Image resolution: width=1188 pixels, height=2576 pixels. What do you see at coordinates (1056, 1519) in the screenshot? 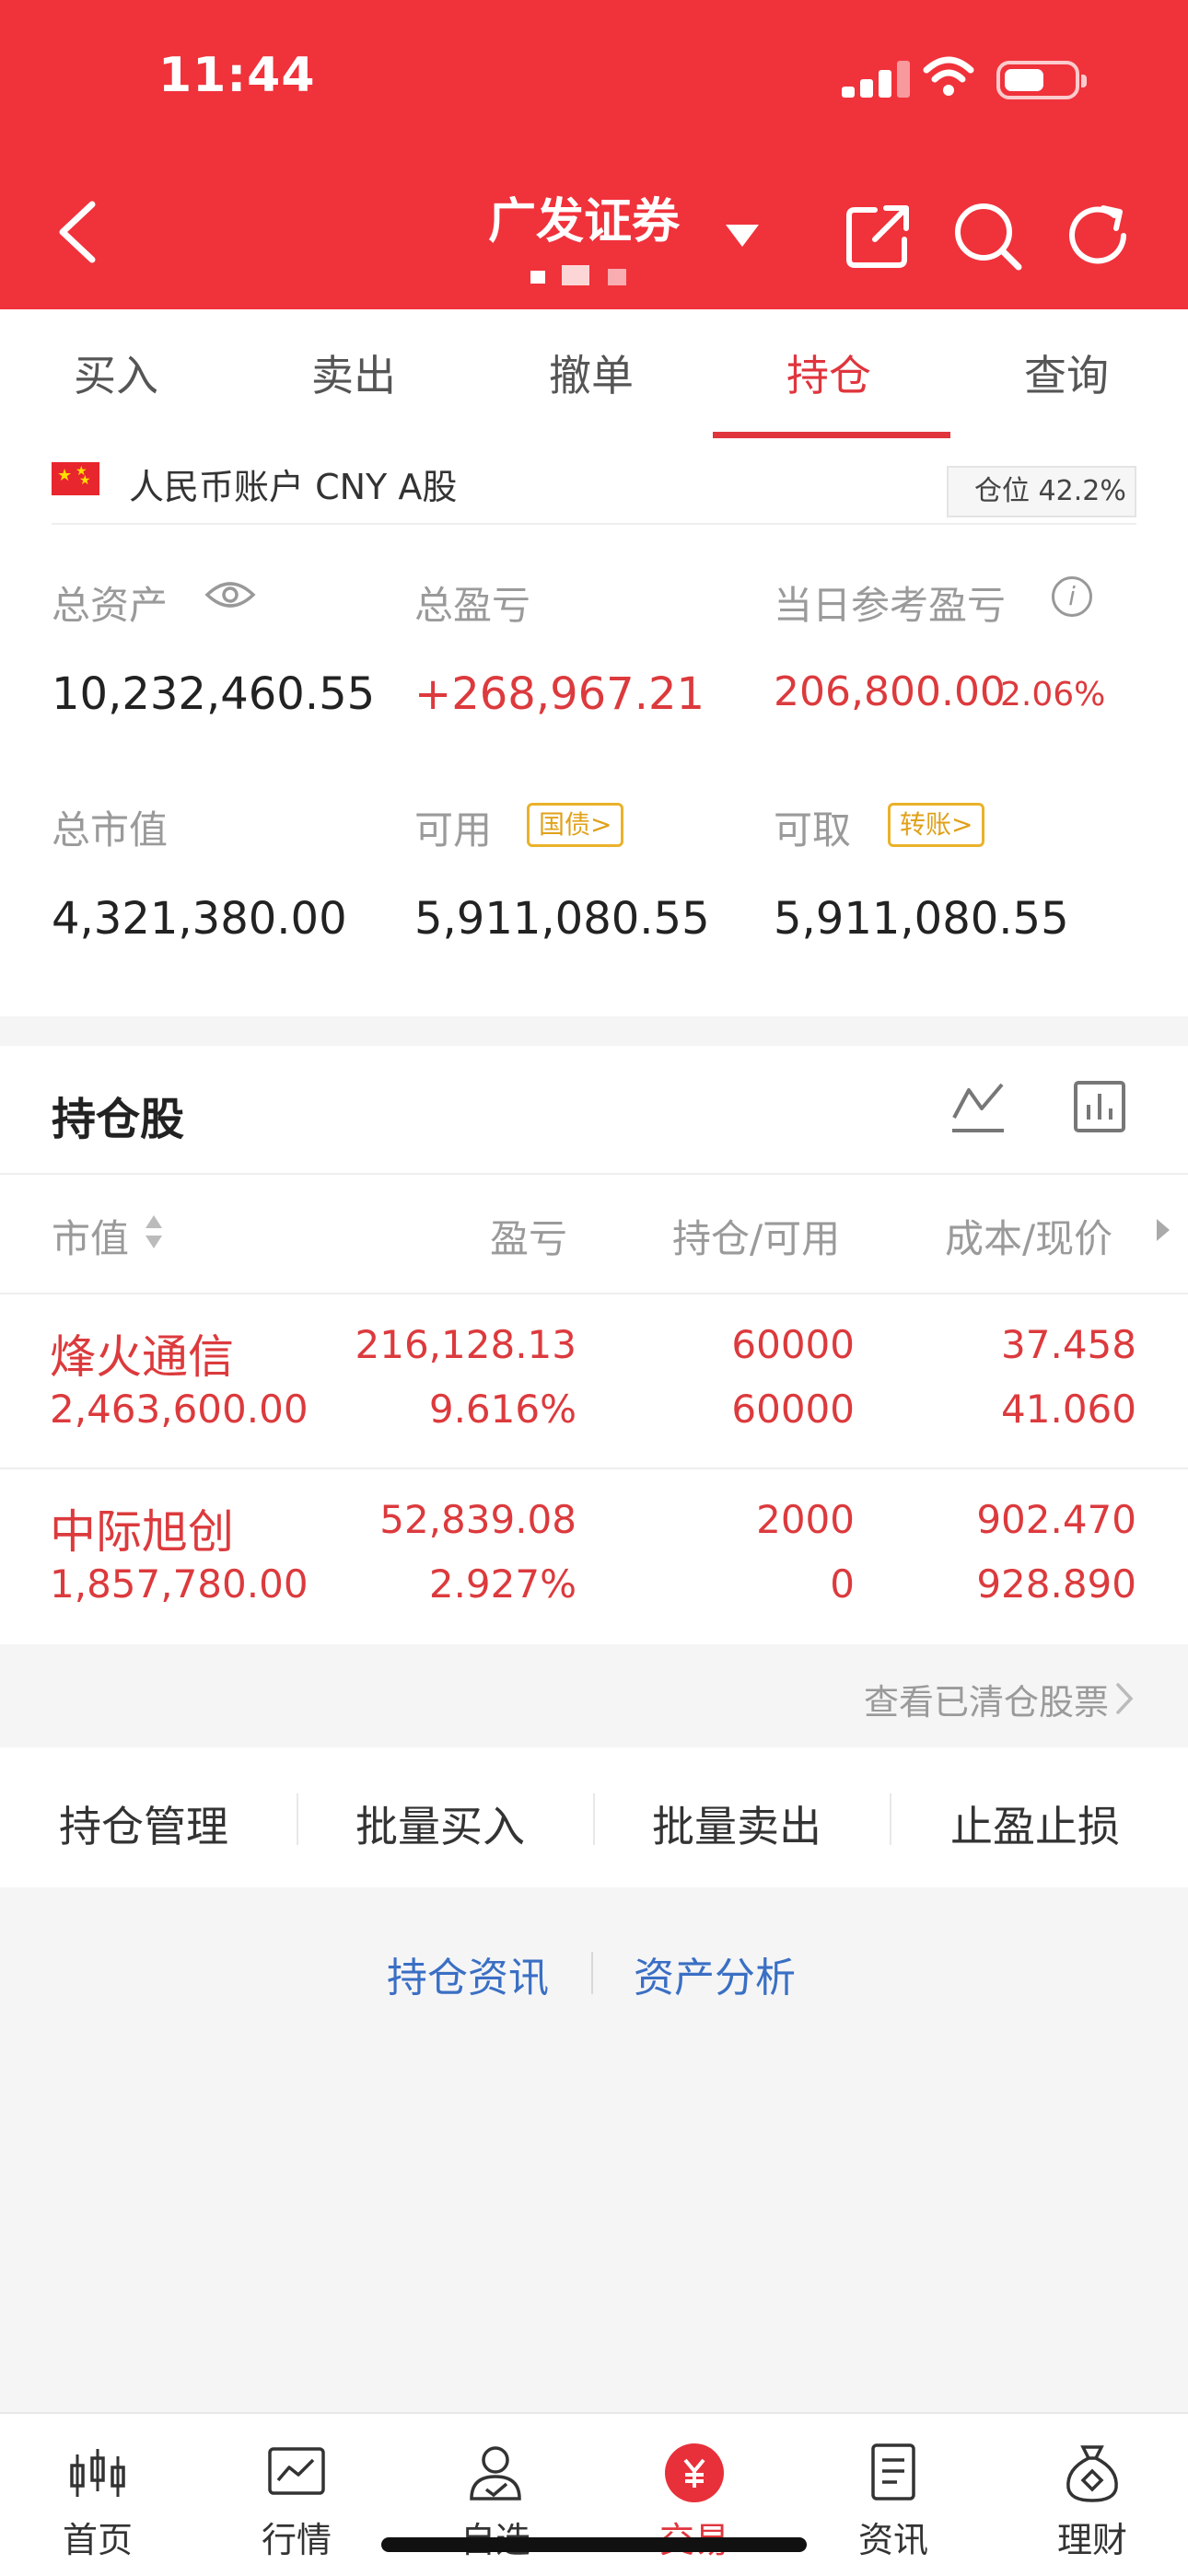
I see `stock-cost: 902.470` at bounding box center [1056, 1519].